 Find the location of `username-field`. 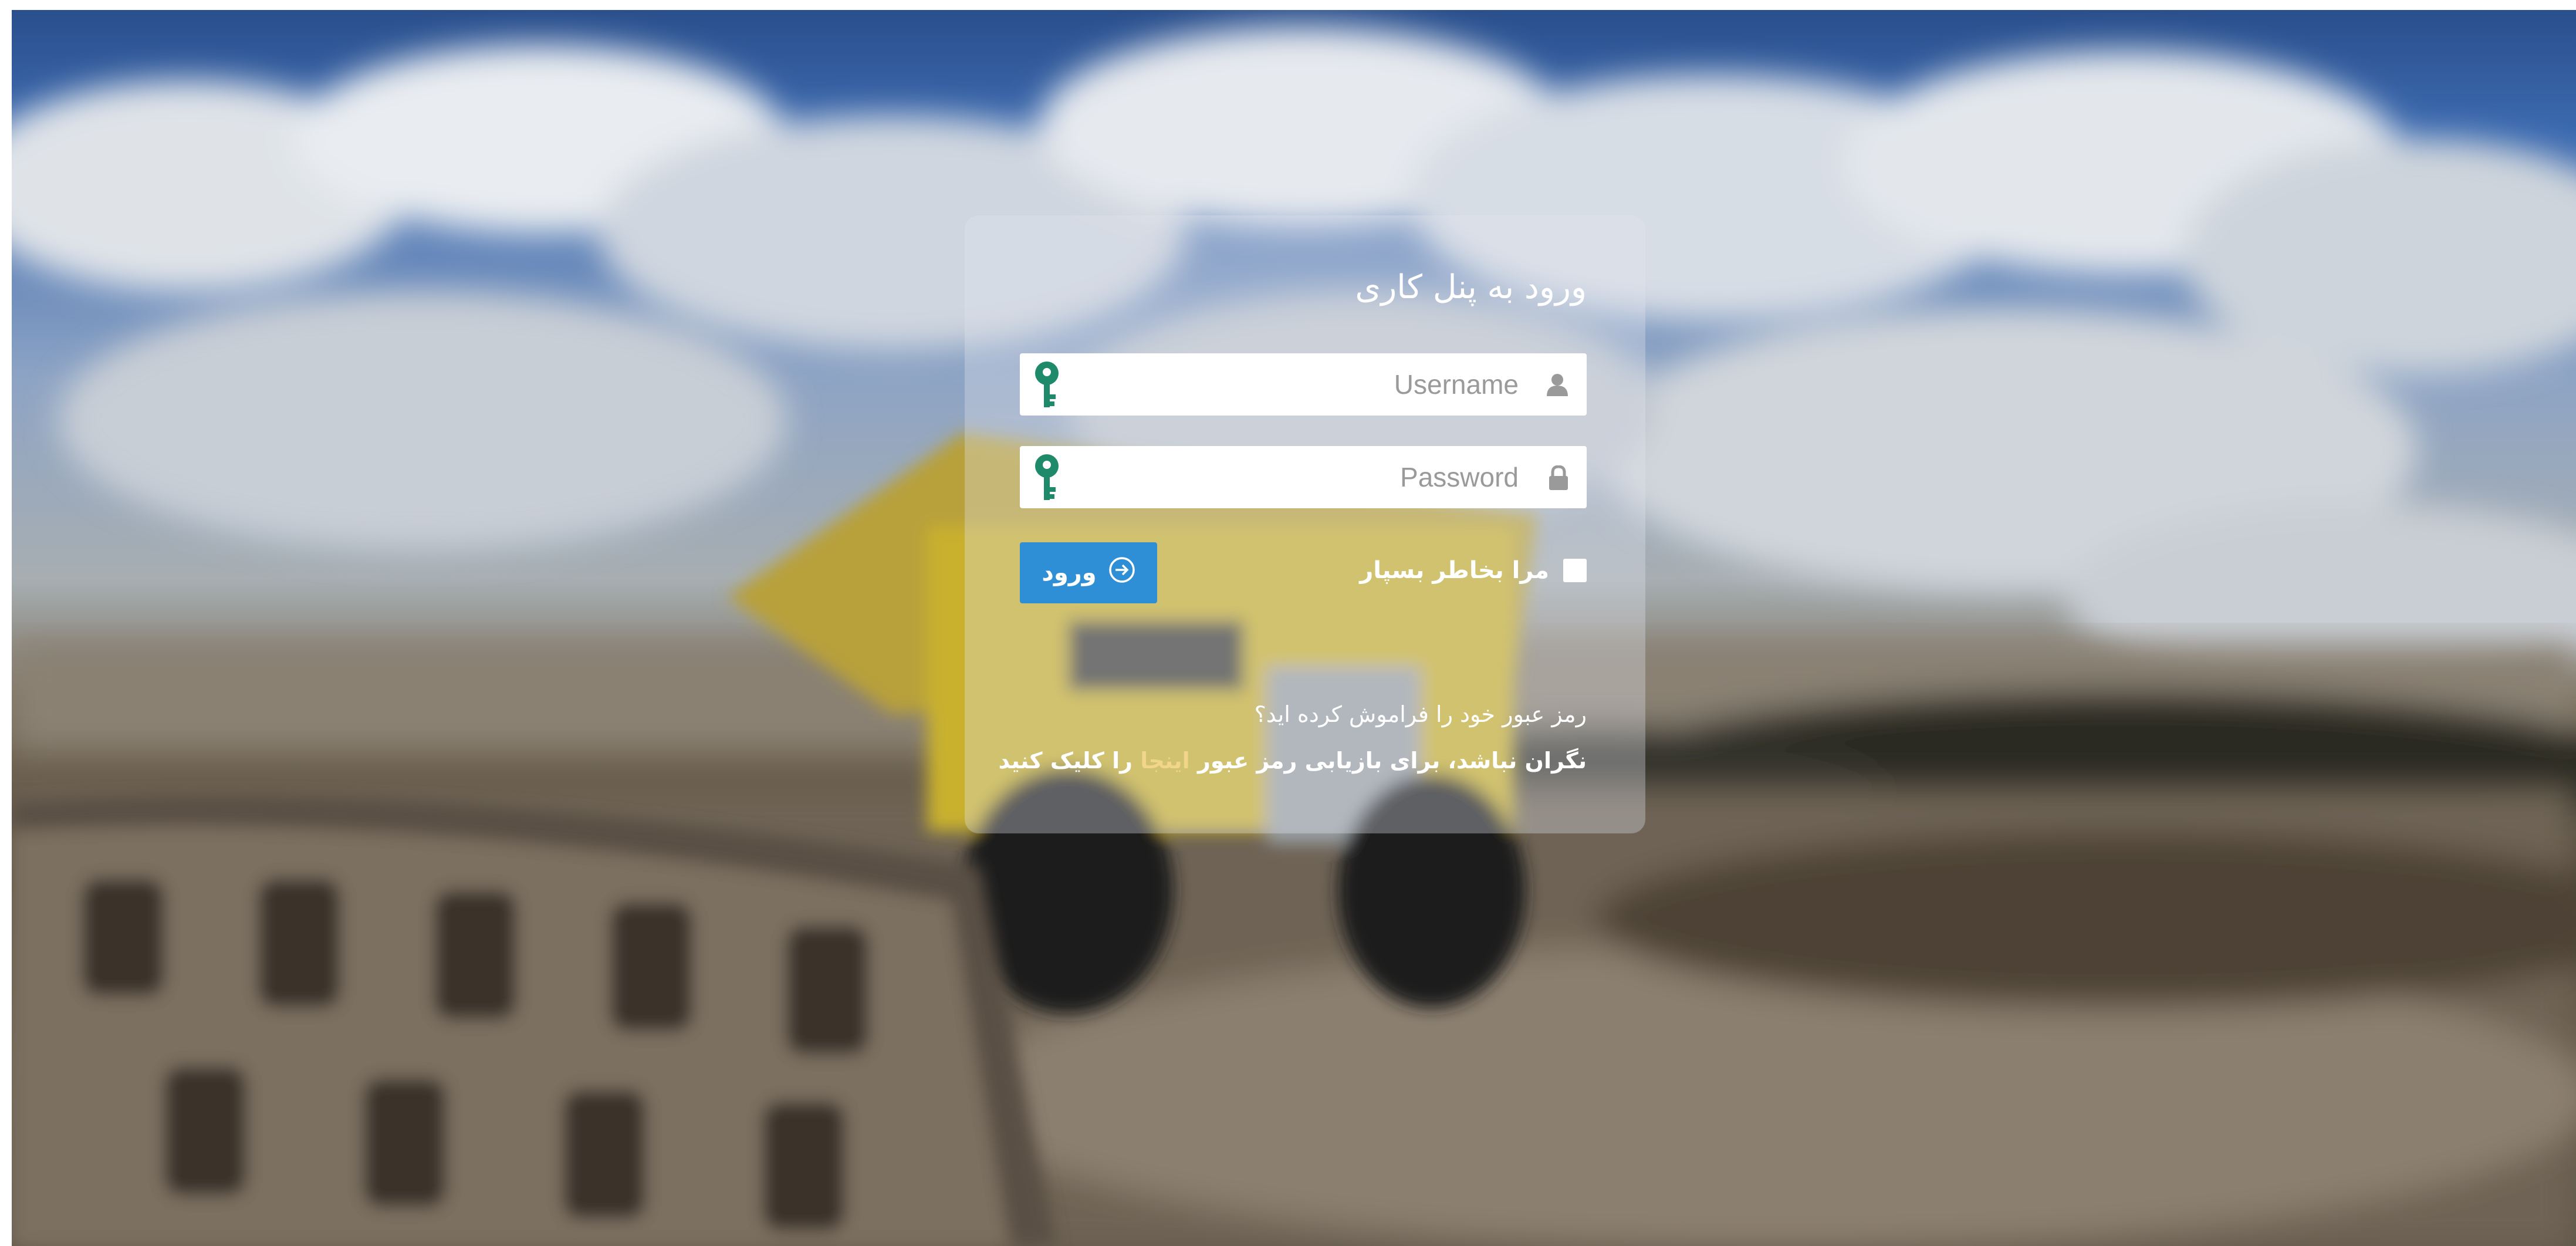

username-field is located at coordinates (1303, 384).